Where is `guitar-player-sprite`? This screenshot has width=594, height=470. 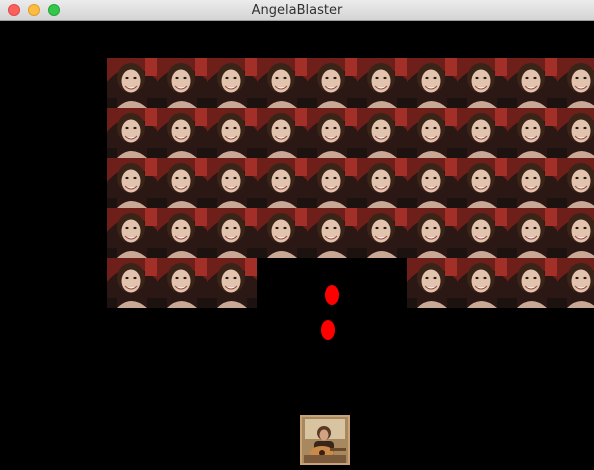
guitar-player-sprite is located at coordinates (325, 440).